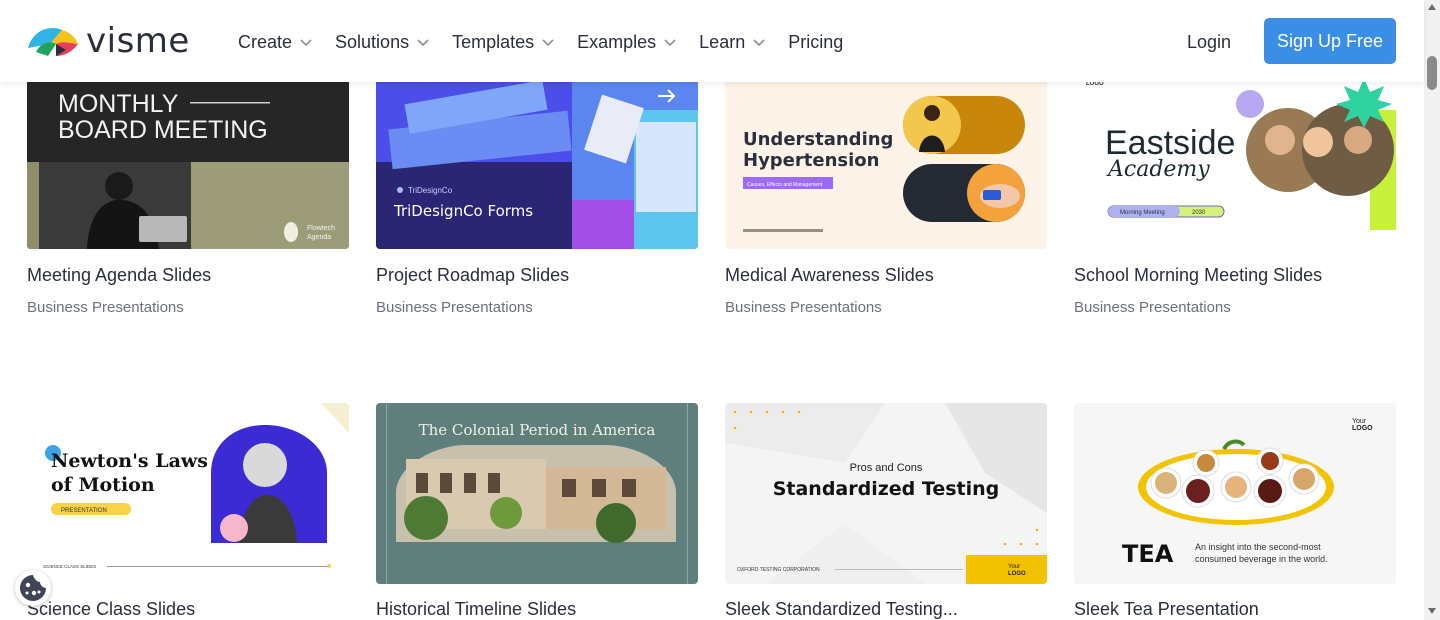 The image size is (1440, 620). Describe the element at coordinates (617, 41) in the screenshot. I see `nav-examples-label: Examples` at that location.